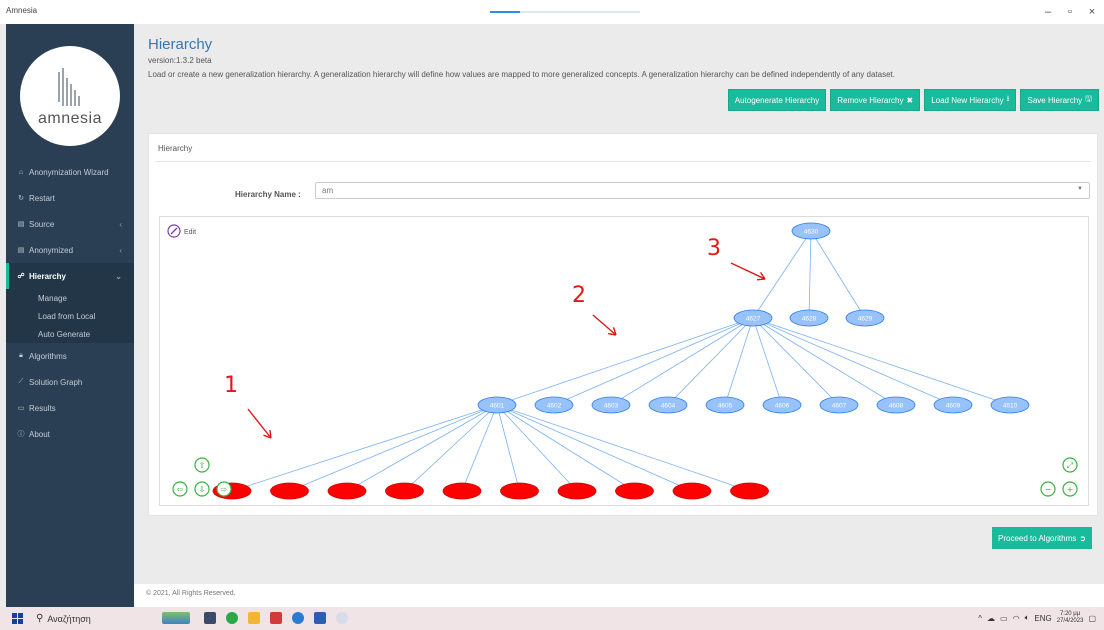 The width and height of the screenshot is (1104, 630). I want to click on taskbar-search: ⚲ Αναζήτηση, so click(89, 618).